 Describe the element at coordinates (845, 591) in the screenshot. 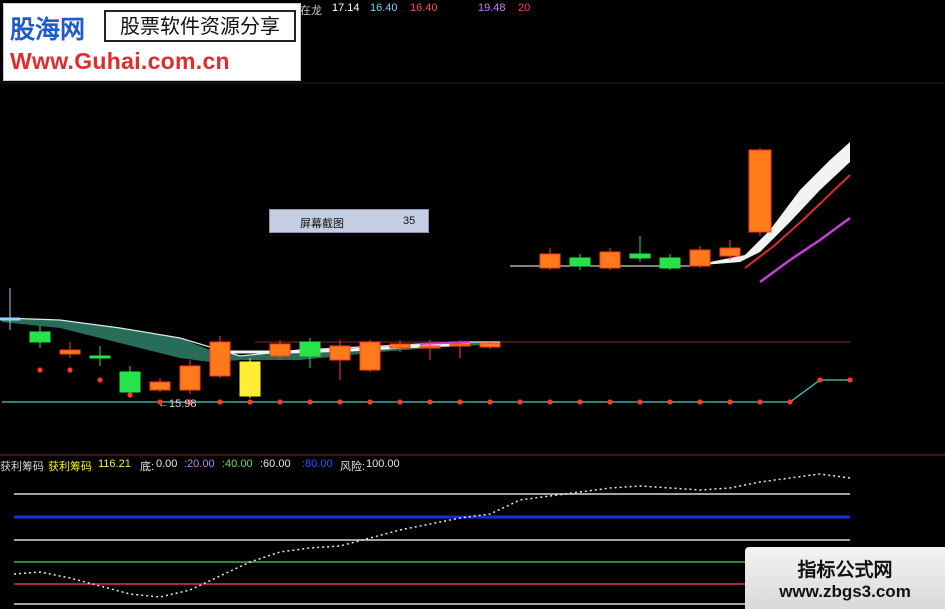

I see `watermark-url: www.zbgs3.com` at that location.